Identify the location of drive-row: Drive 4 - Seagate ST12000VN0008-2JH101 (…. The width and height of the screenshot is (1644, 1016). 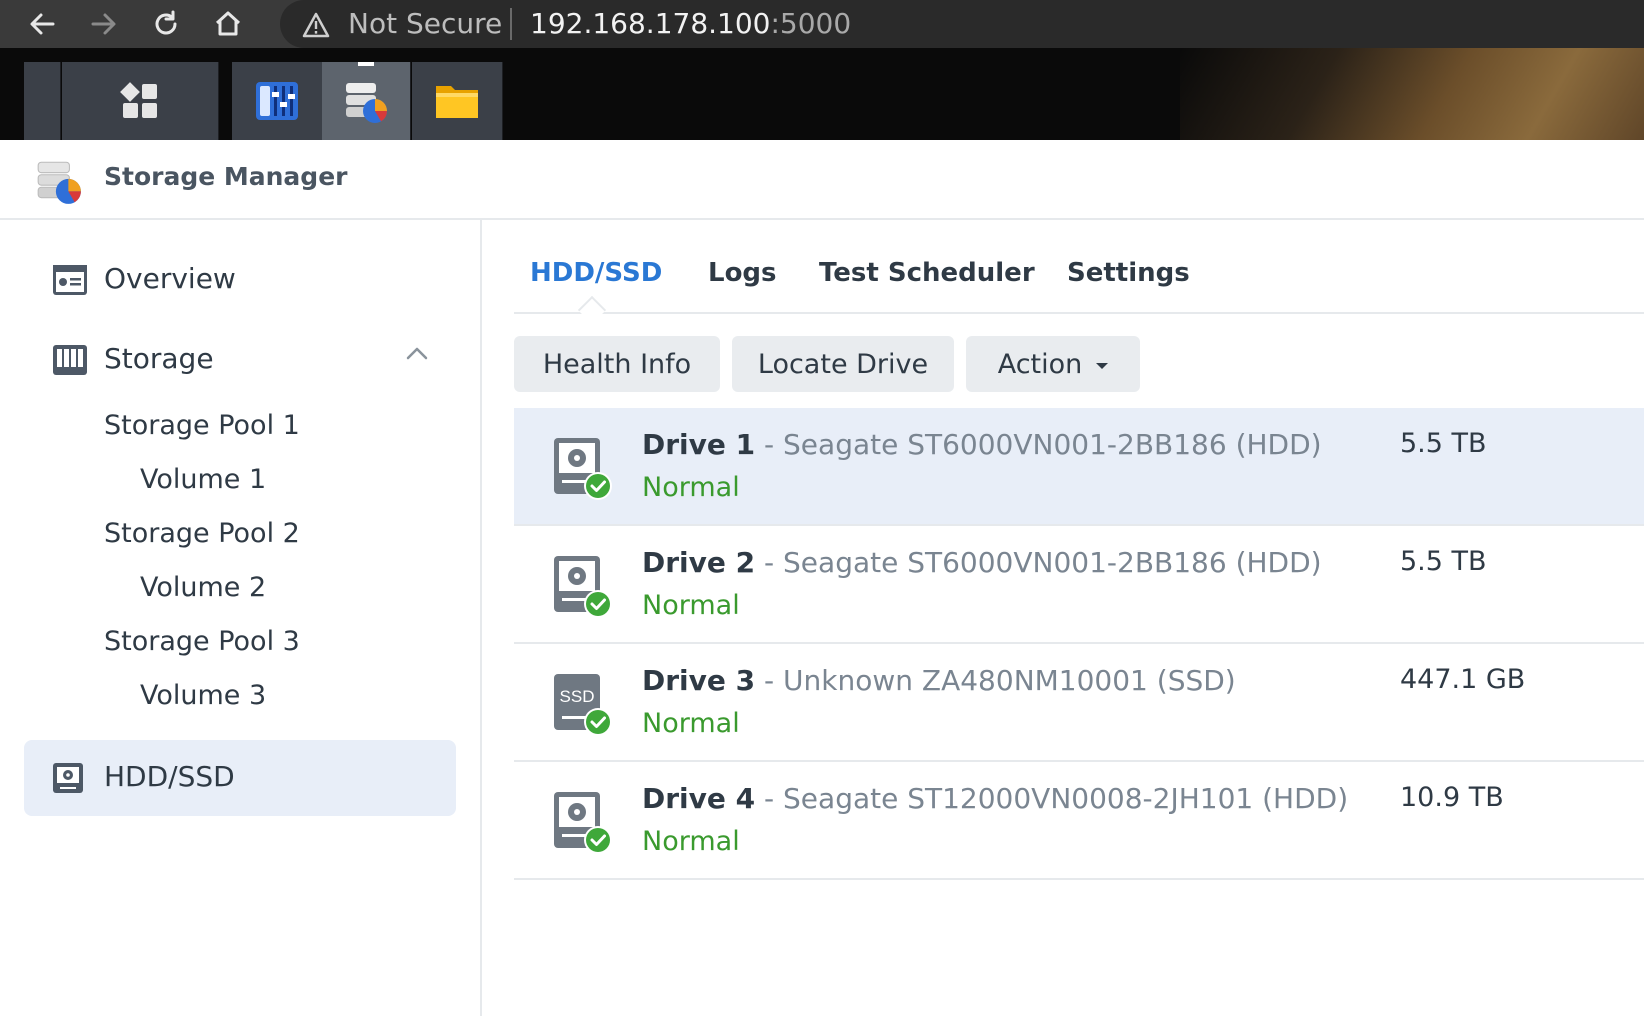
(1079, 821).